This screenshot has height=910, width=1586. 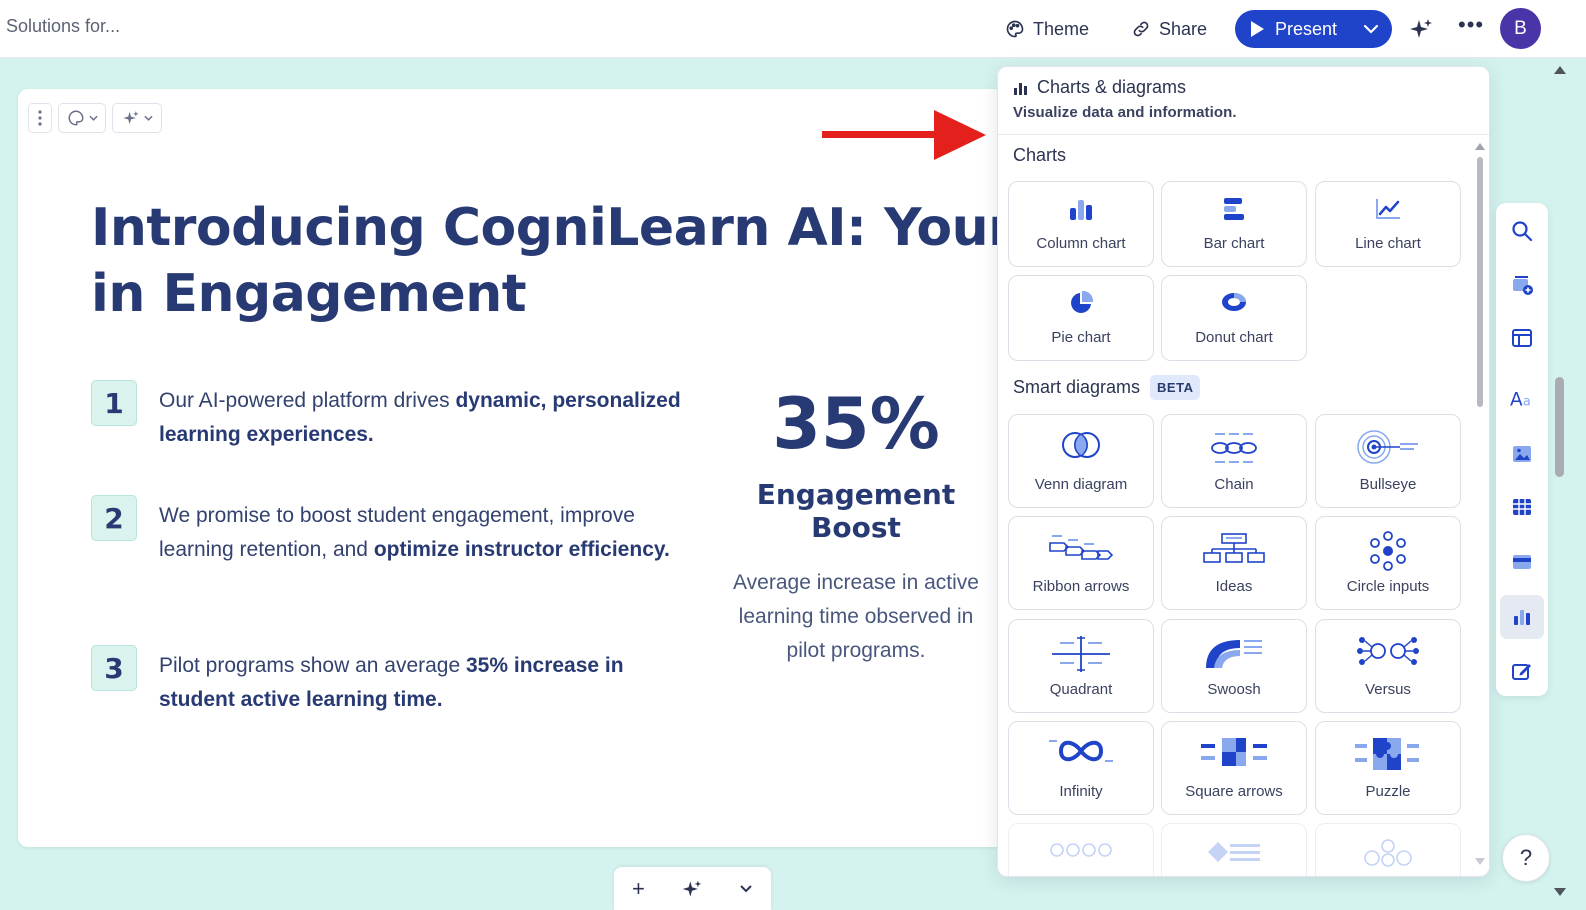 I want to click on diagram-tile-bullseye: Bullseye, so click(x=1388, y=461).